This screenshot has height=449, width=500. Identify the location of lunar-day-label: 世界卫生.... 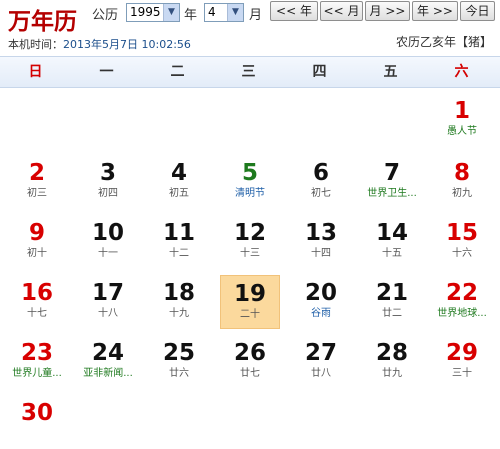
(392, 193).